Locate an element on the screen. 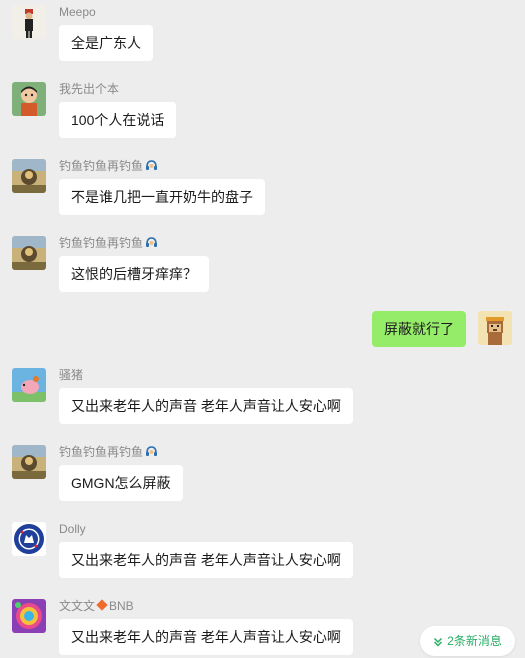 Image resolution: width=525 pixels, height=658 pixels. sender-name: Meepo is located at coordinates (77, 12).